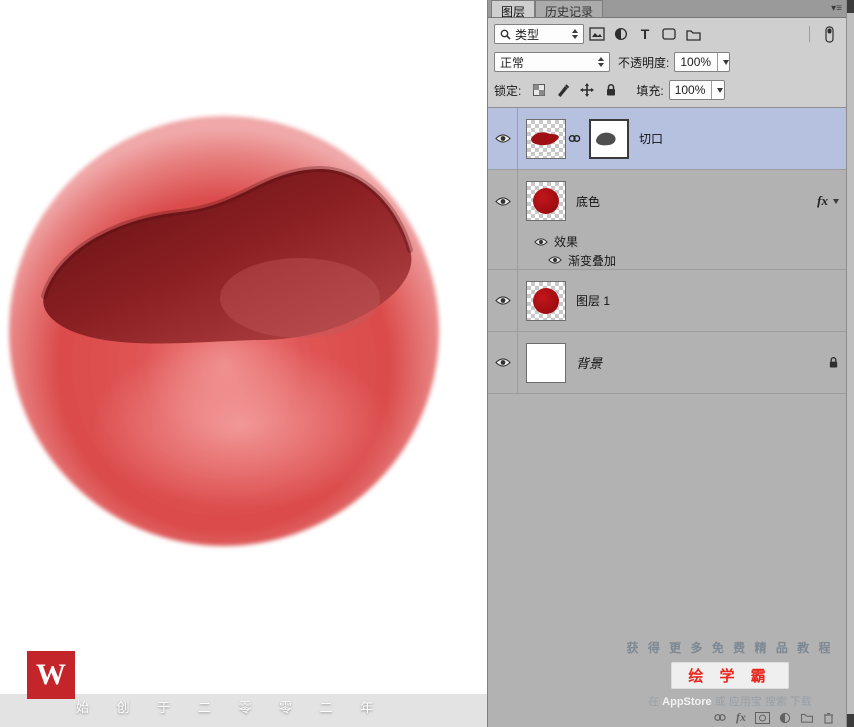  What do you see at coordinates (667, 260) in the screenshot?
I see `effect-gradient-overlay-row: 渐变叠加` at bounding box center [667, 260].